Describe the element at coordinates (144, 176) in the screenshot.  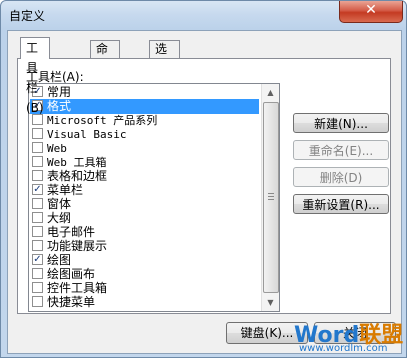
I see `toolbar-list-item: 表格和边框` at that location.